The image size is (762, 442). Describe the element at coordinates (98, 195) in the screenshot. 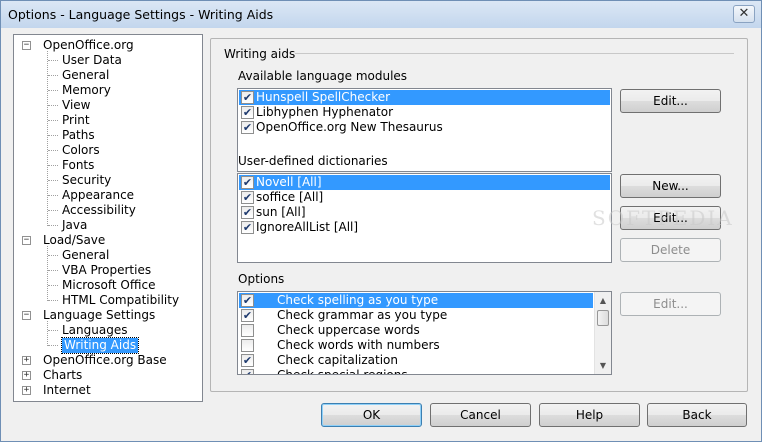

I see `tree-item-label: Appearance` at that location.